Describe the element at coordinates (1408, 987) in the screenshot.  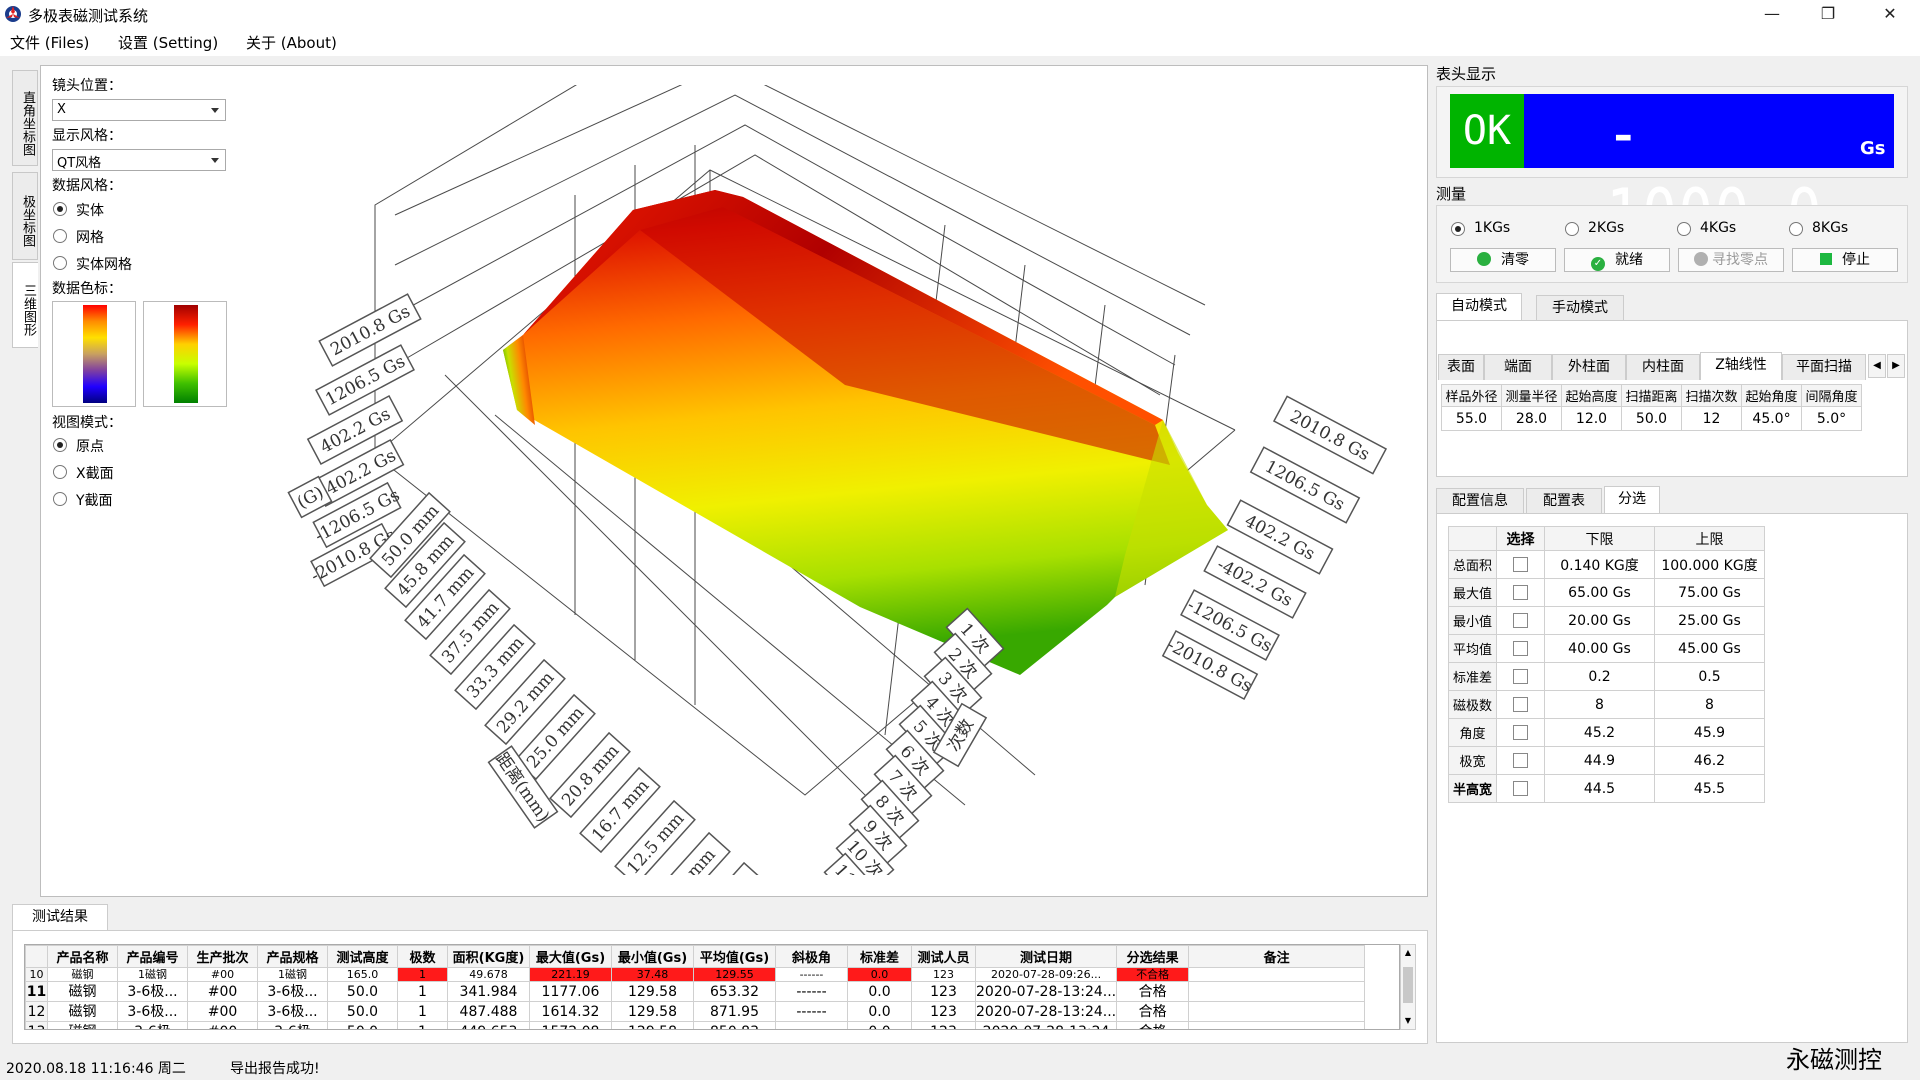
I see `results-scrollbar: ▲ ▼` at that location.